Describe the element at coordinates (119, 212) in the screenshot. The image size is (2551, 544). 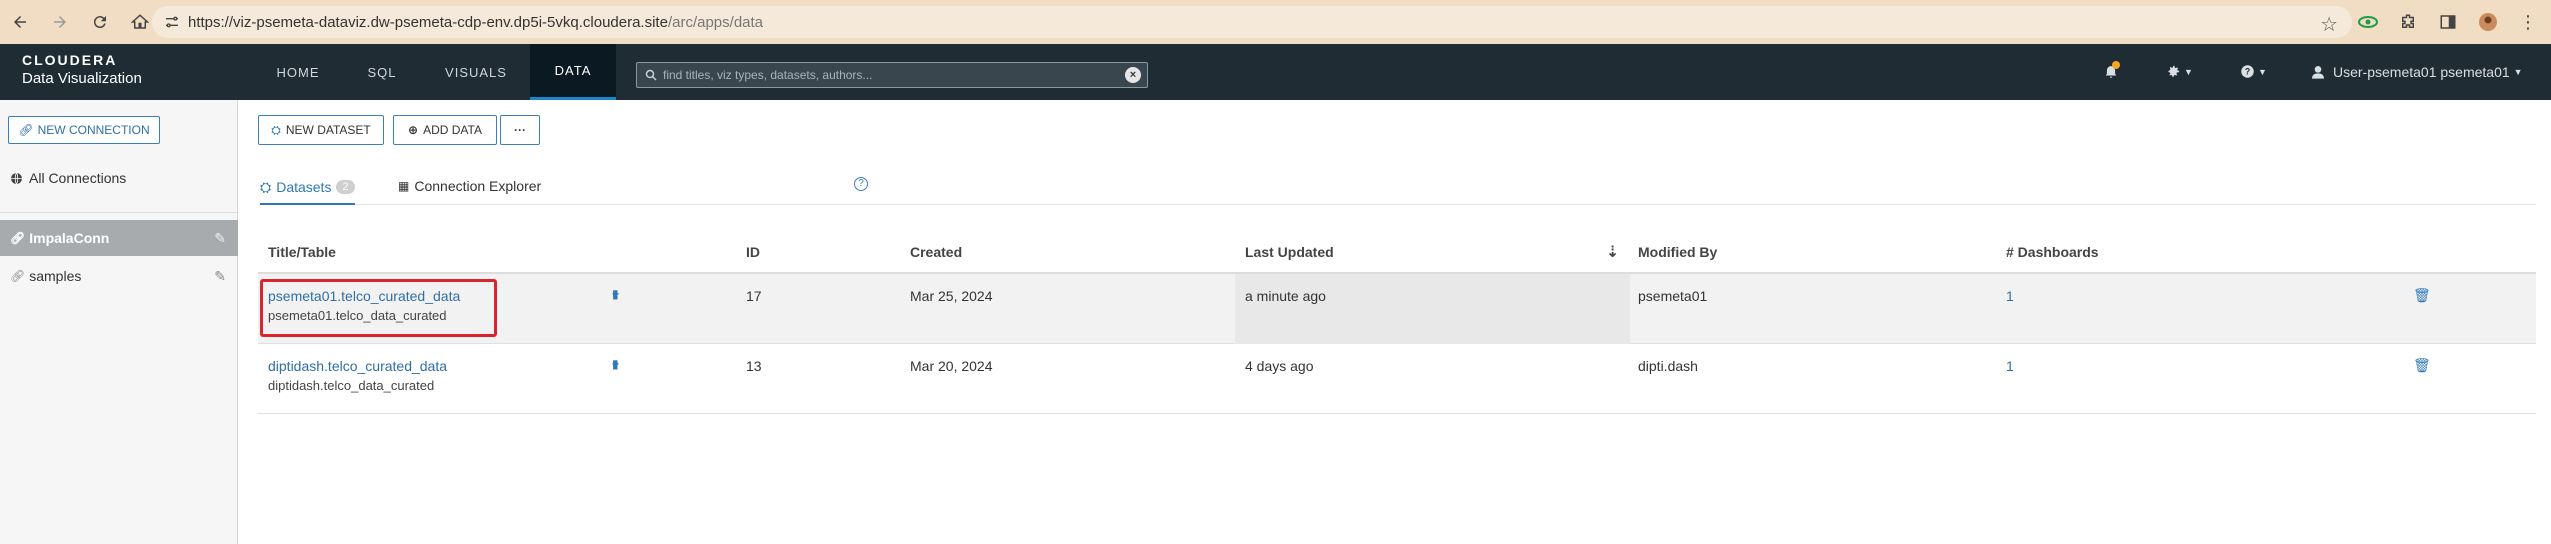
I see `sidebar-divider` at that location.